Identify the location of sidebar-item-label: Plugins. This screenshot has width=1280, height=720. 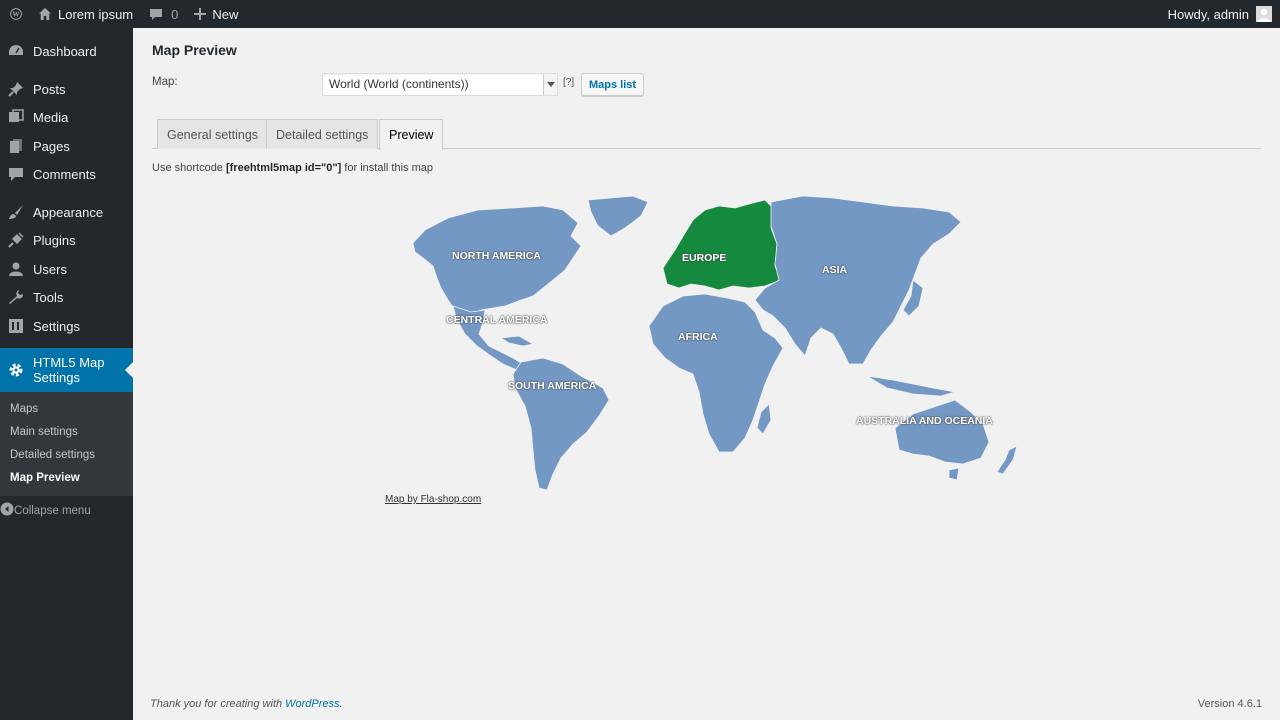
(54, 240).